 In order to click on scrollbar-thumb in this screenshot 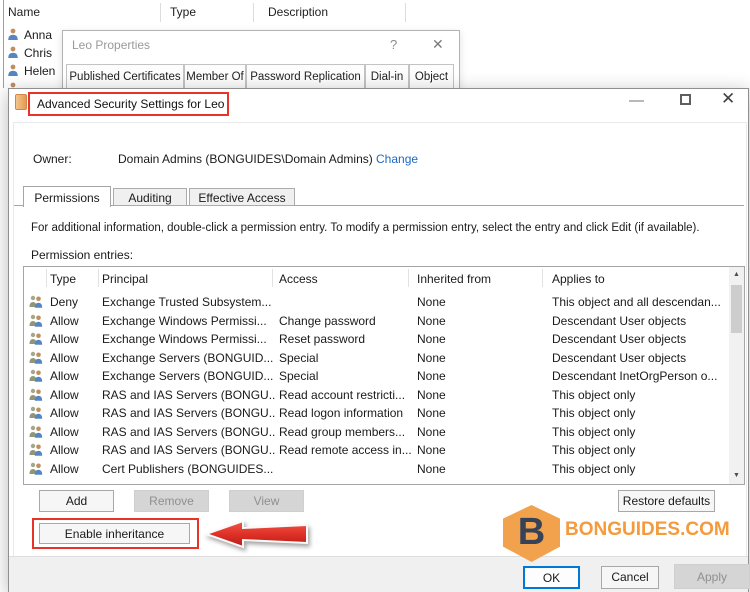, I will do `click(736, 309)`.